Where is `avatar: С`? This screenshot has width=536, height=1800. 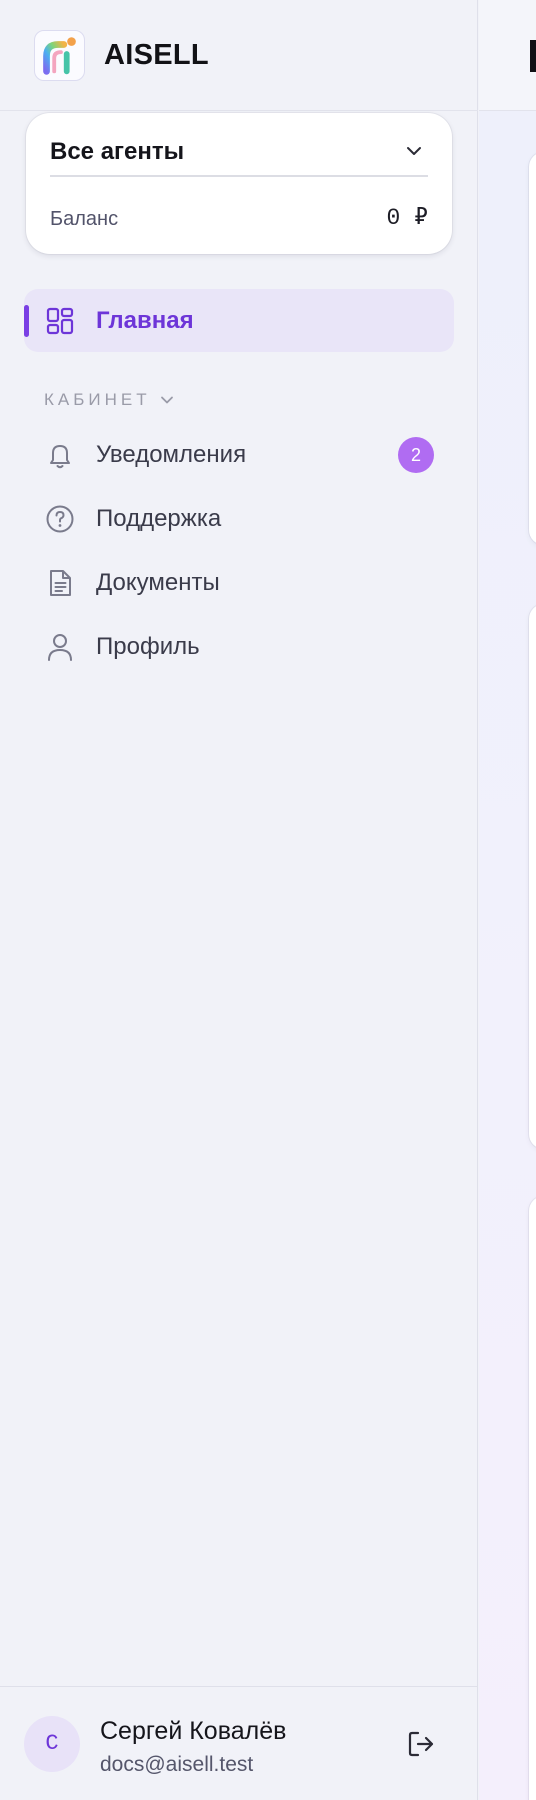
avatar: С is located at coordinates (52, 1744).